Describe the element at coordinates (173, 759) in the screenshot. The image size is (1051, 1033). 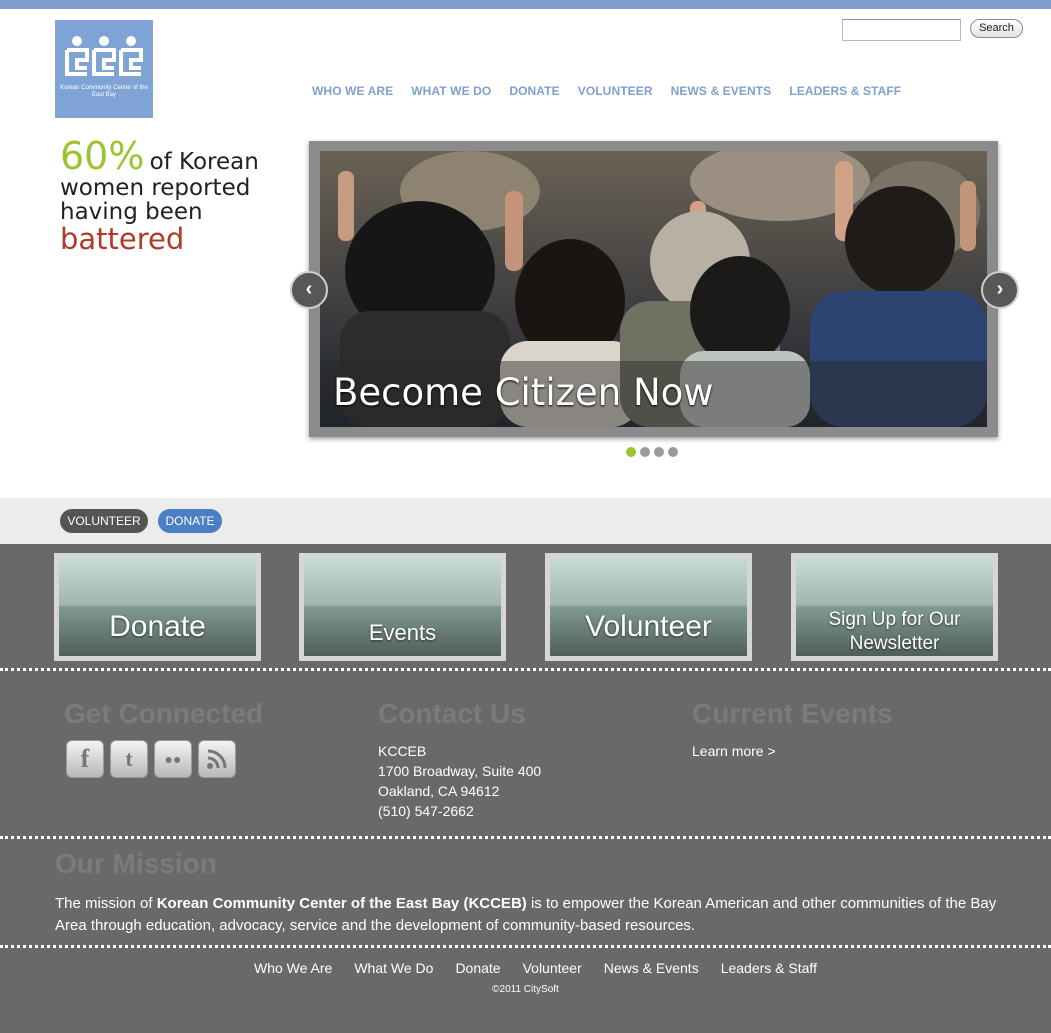
I see `flickr-icon: ●●` at that location.